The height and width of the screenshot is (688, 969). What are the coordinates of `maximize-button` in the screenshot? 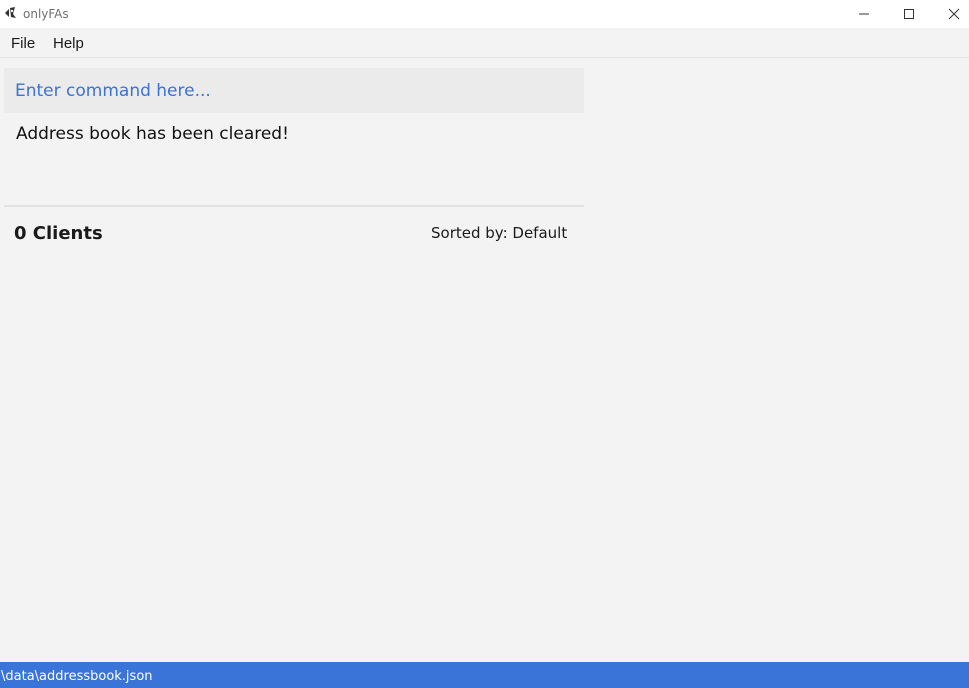 It's located at (909, 14).